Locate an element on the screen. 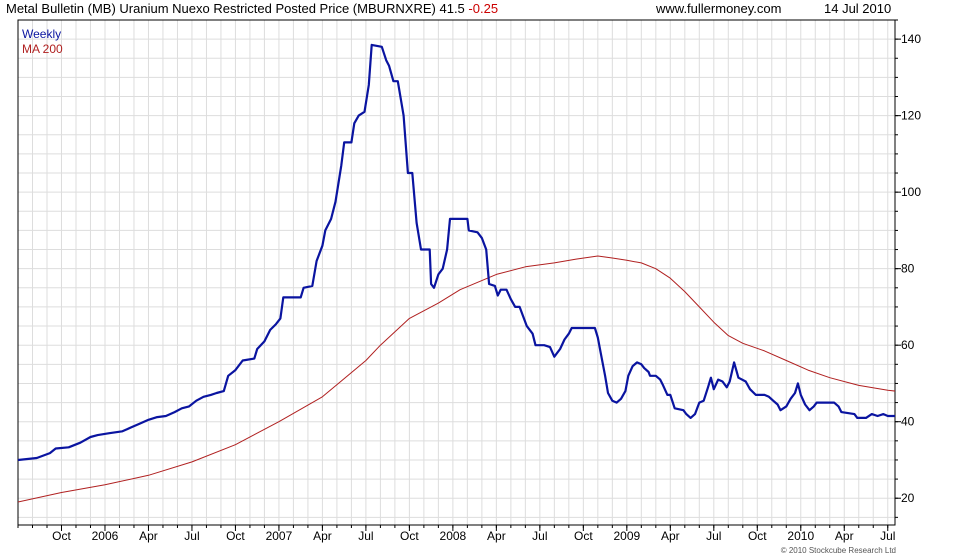 The width and height of the screenshot is (980, 560). legend: WeeklyMA 200 is located at coordinates (42, 41).